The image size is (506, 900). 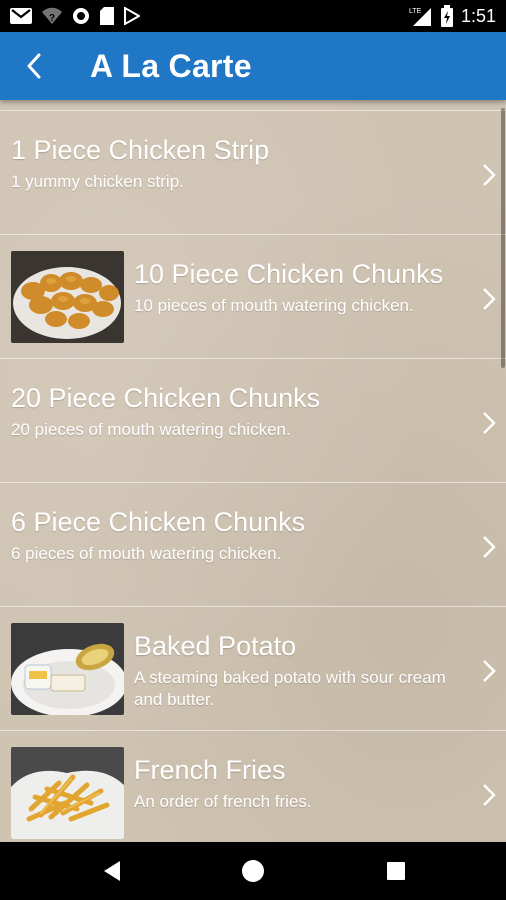 What do you see at coordinates (81, 16) in the screenshot?
I see `circle-icon` at bounding box center [81, 16].